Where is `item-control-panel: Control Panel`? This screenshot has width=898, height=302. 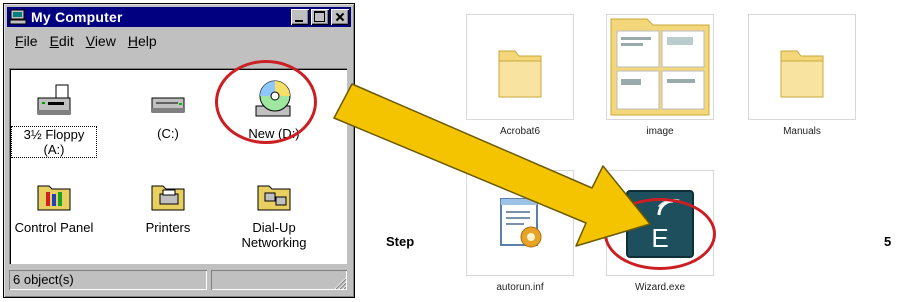
item-control-panel: Control Panel is located at coordinates (54, 205).